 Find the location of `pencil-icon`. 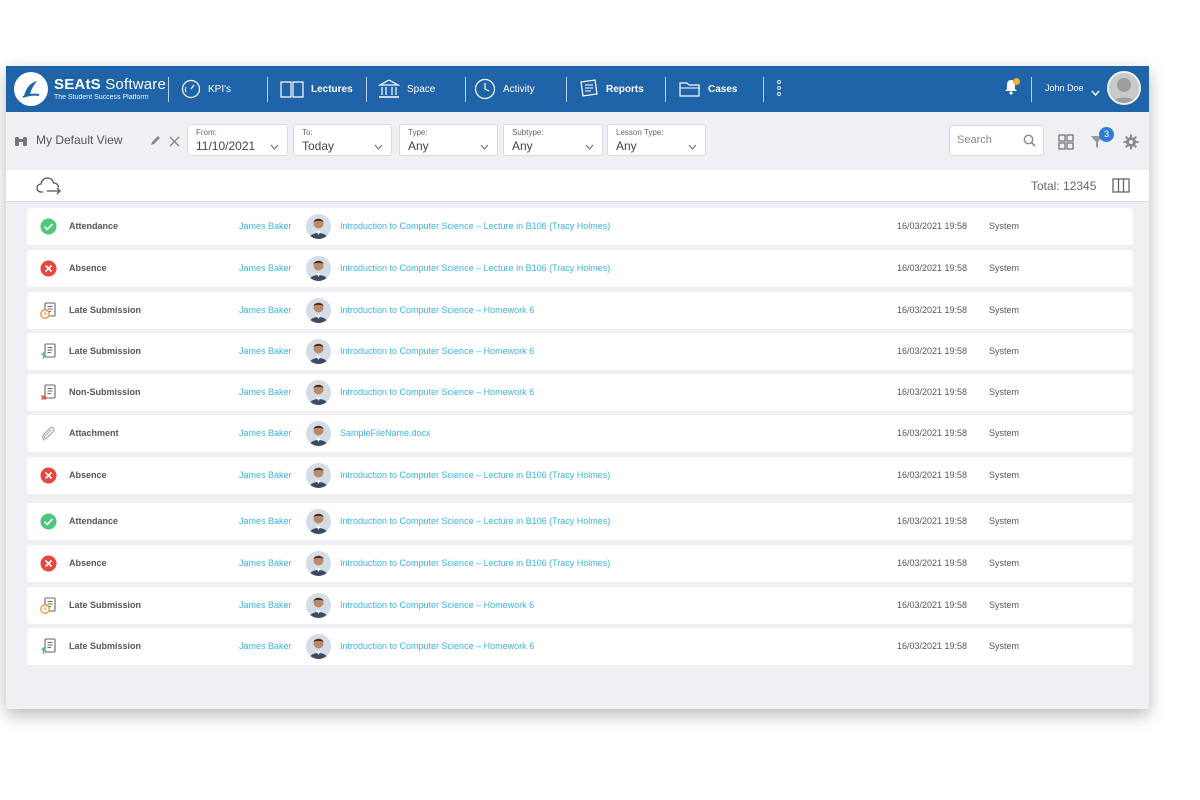

pencil-icon is located at coordinates (155, 143).